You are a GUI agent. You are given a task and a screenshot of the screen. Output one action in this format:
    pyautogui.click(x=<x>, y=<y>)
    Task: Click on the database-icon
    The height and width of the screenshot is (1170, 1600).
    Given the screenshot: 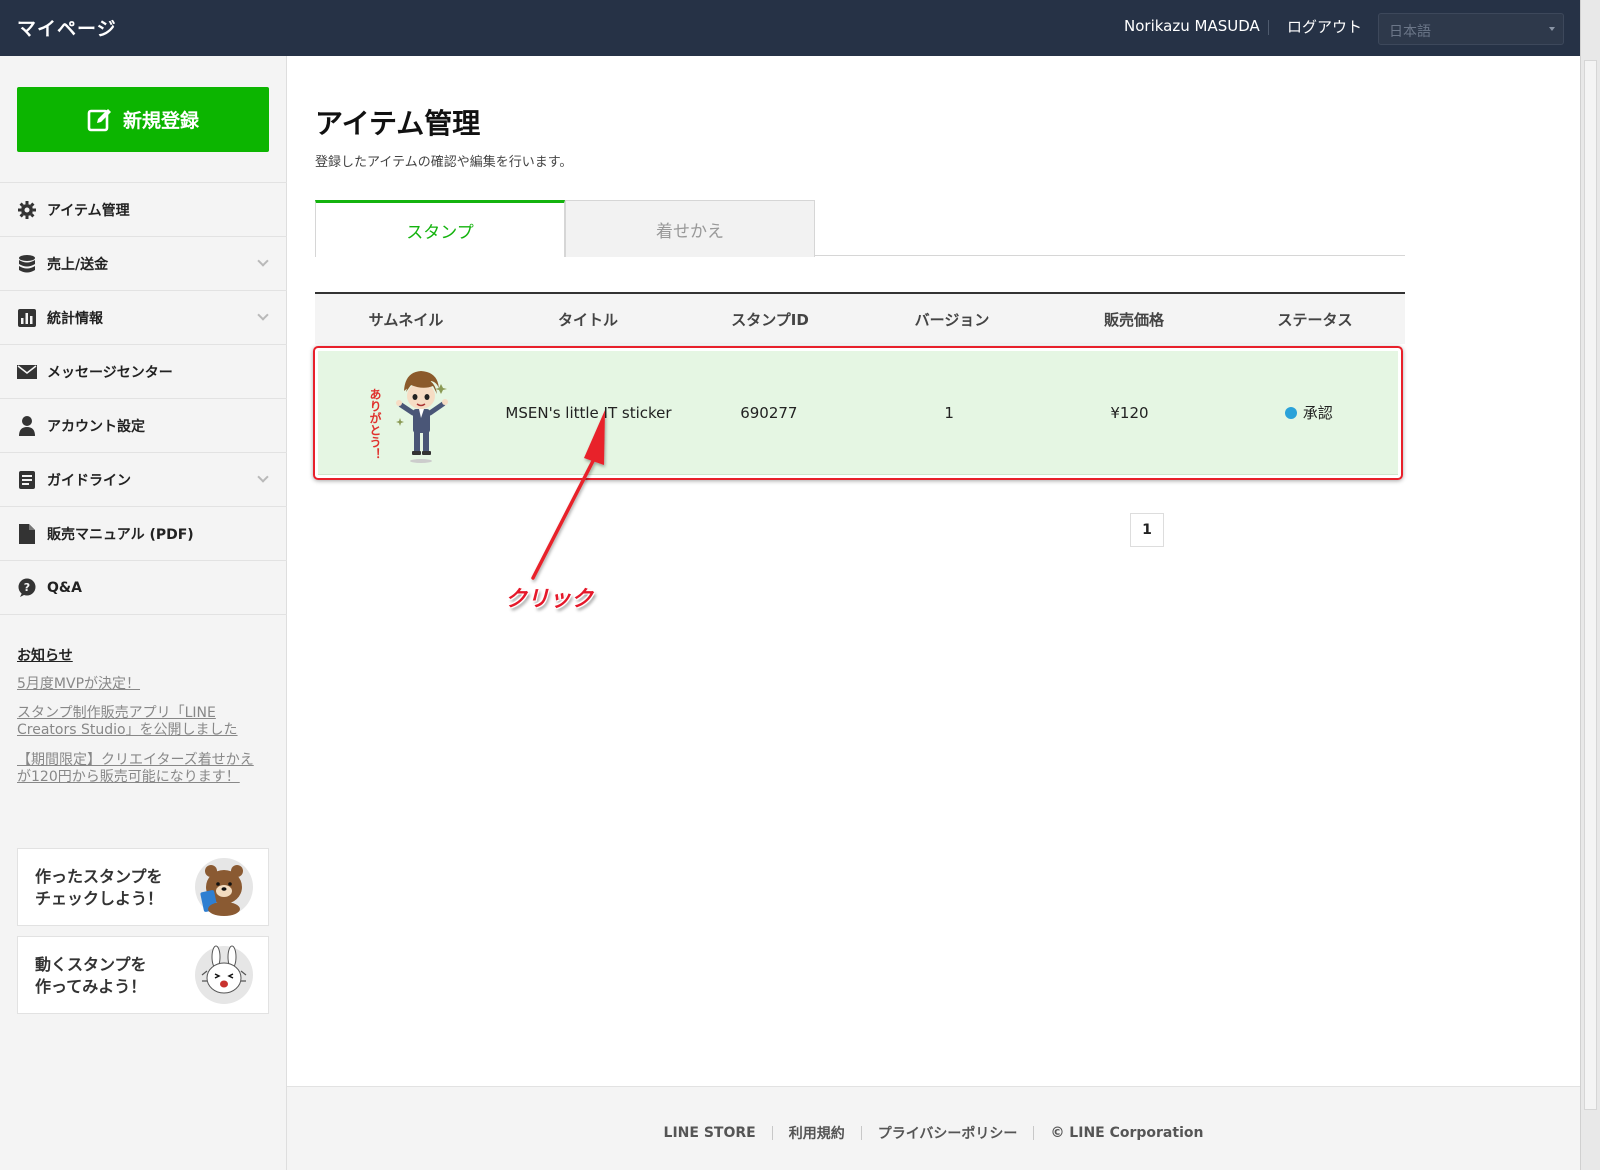 What is the action you would take?
    pyautogui.click(x=27, y=264)
    